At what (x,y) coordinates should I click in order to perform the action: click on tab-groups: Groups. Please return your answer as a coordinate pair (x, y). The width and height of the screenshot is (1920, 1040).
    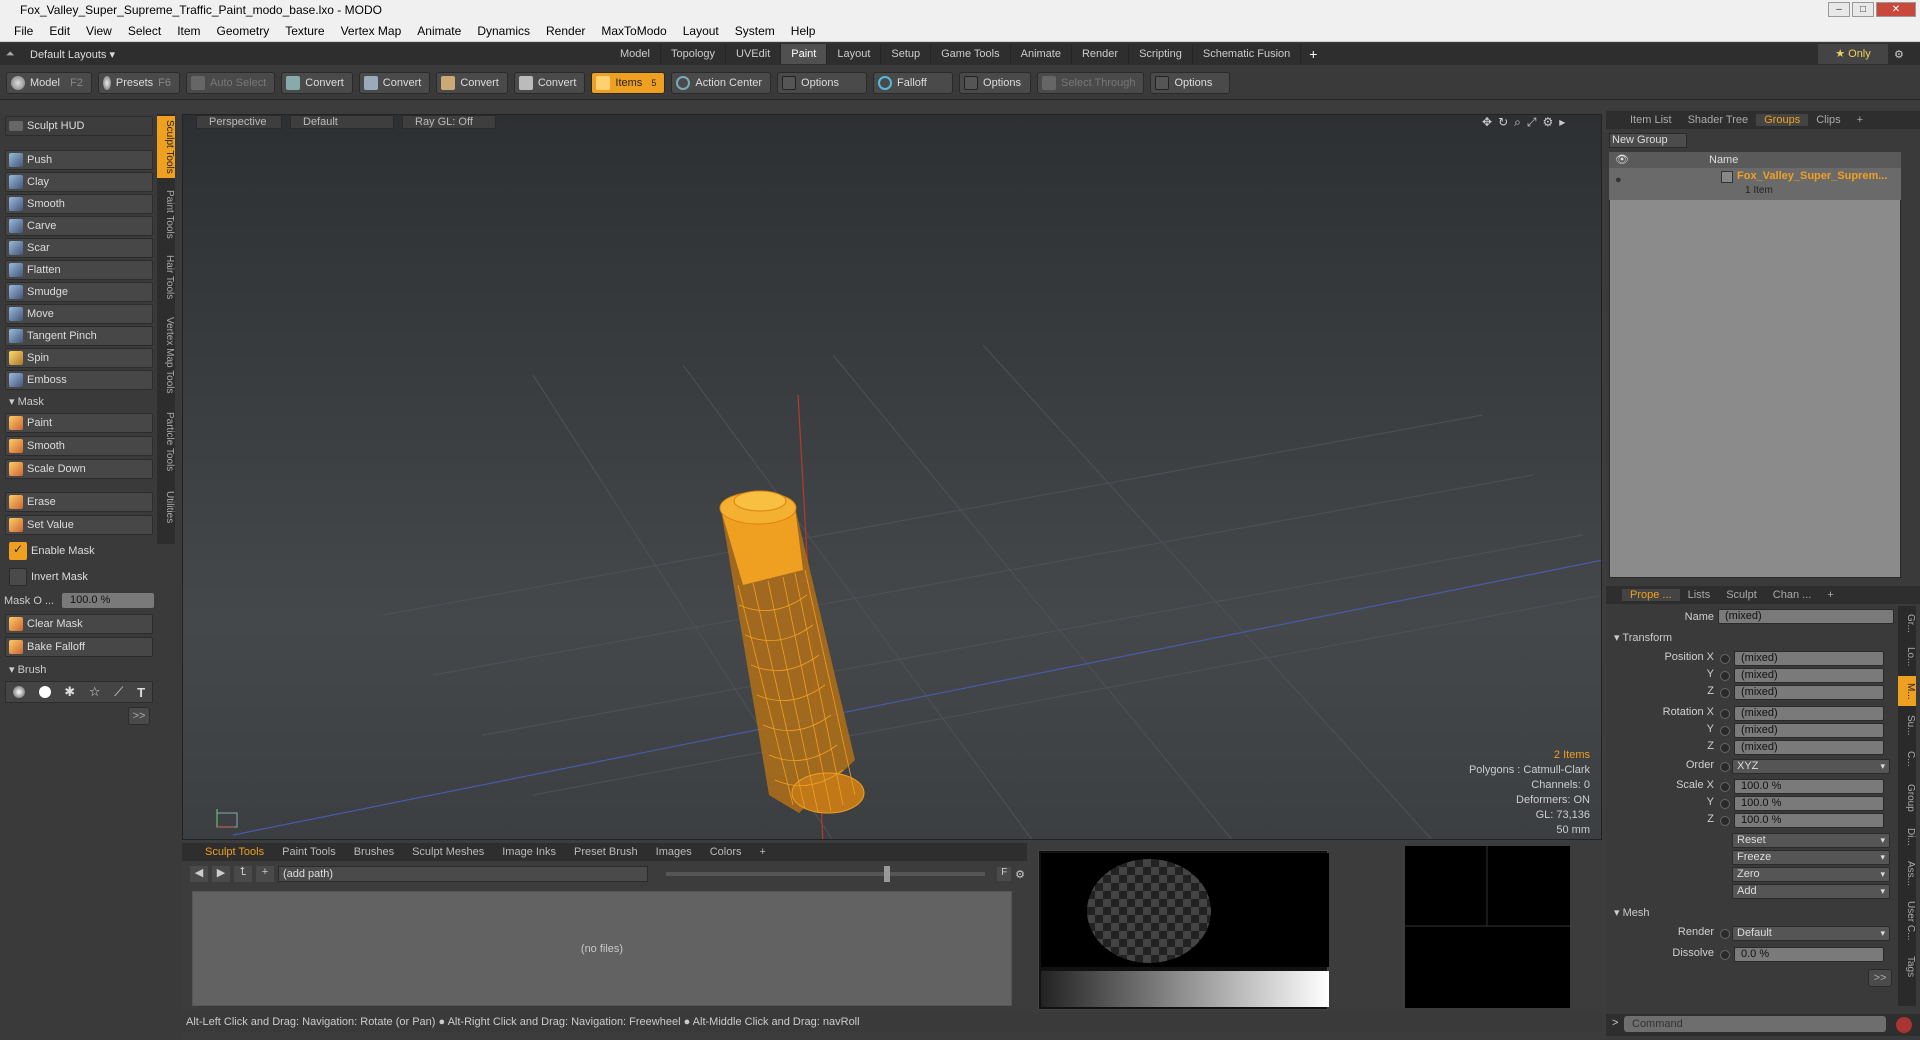
    Looking at the image, I should click on (1782, 120).